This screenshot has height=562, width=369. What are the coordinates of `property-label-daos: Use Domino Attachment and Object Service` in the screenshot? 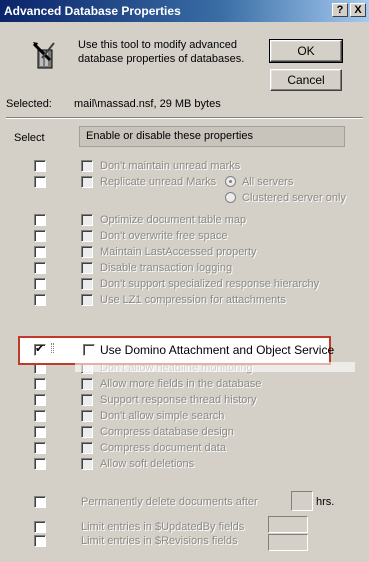 It's located at (217, 350).